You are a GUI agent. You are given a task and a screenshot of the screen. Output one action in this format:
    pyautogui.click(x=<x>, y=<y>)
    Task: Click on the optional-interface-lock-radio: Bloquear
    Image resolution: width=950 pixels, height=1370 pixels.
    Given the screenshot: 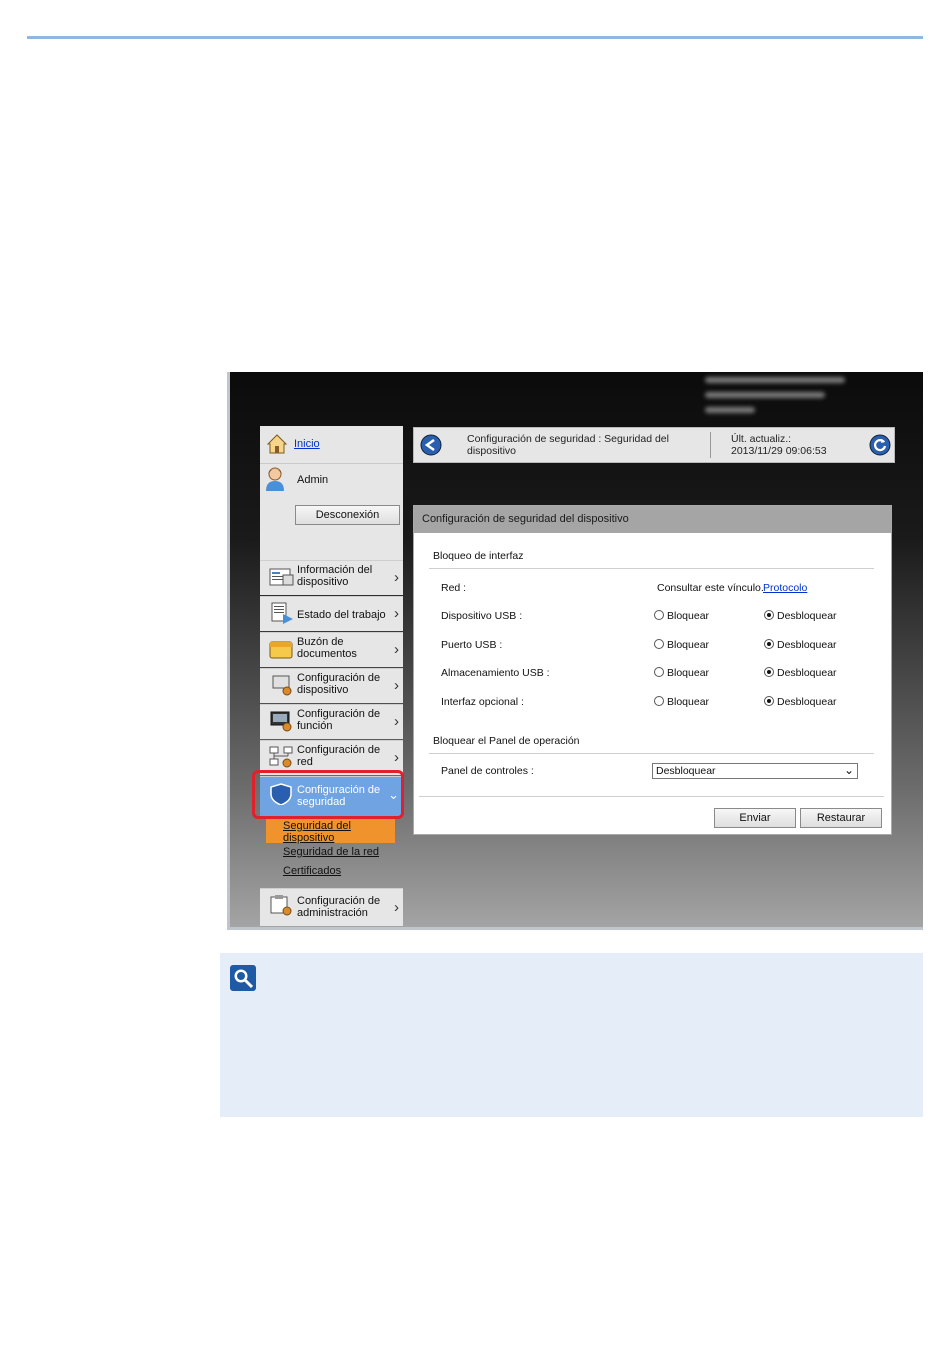 What is the action you would take?
    pyautogui.click(x=681, y=702)
    